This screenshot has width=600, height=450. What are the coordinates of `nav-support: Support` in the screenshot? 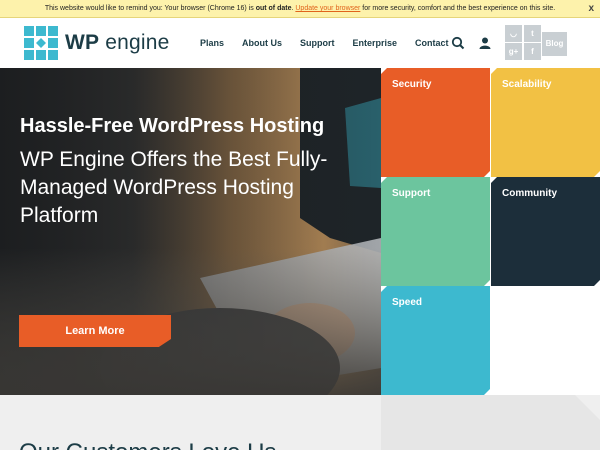 It's located at (317, 43).